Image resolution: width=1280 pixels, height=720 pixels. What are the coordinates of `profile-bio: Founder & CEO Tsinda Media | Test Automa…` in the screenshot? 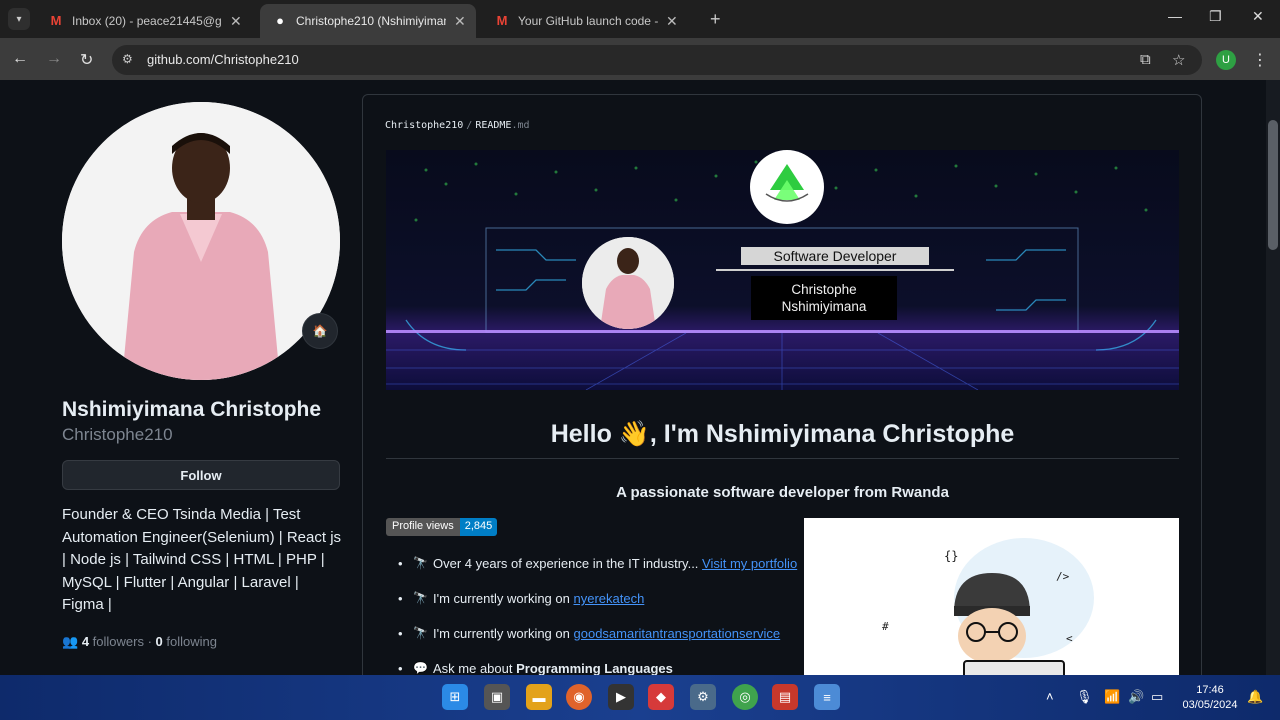 It's located at (202, 559).